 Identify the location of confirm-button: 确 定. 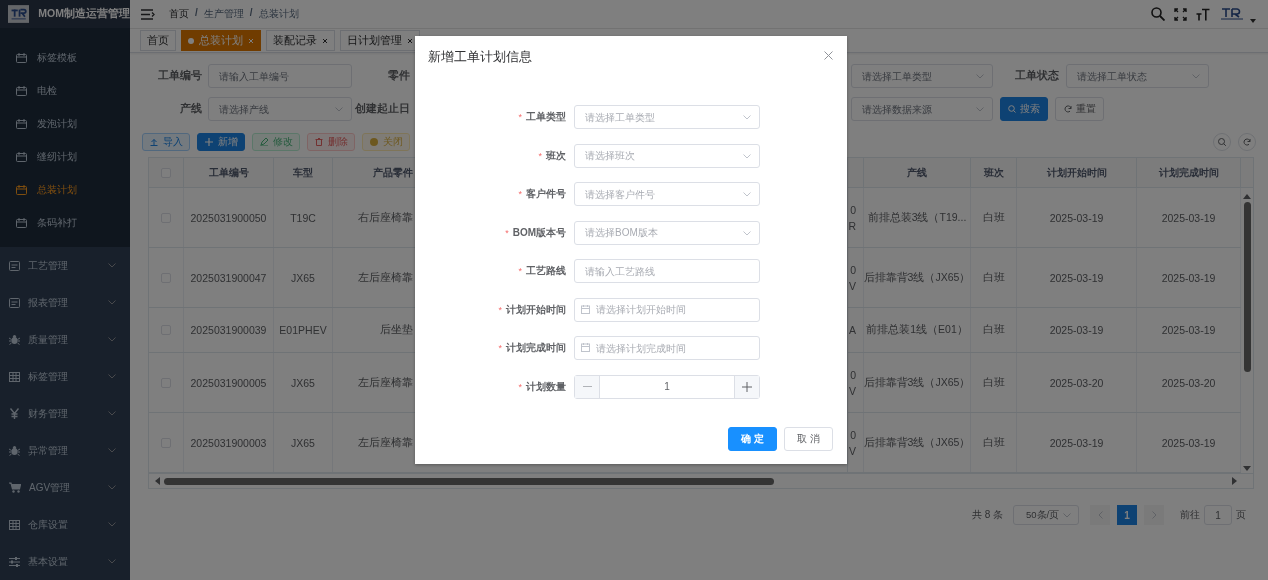
(752, 439).